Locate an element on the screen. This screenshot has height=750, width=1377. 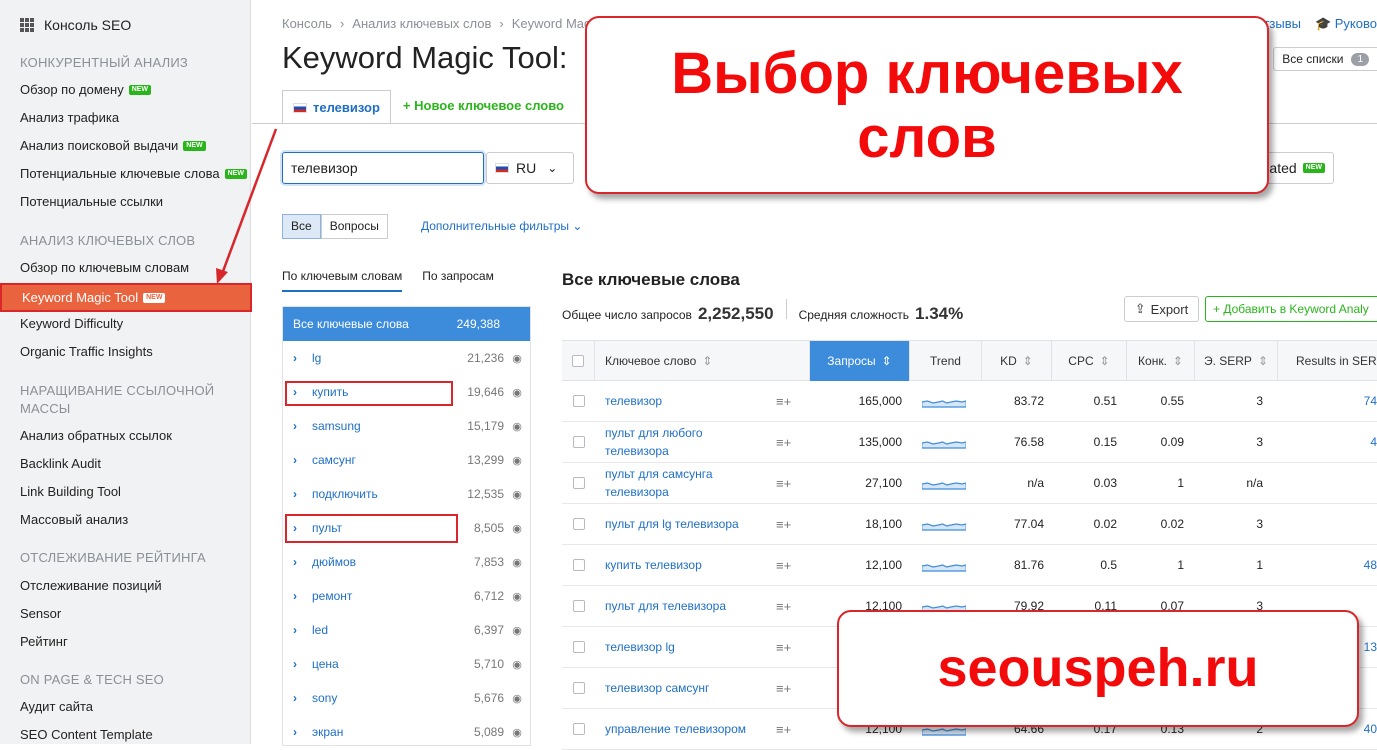
guide-link: 🎓 Руково is located at coordinates (1346, 24).